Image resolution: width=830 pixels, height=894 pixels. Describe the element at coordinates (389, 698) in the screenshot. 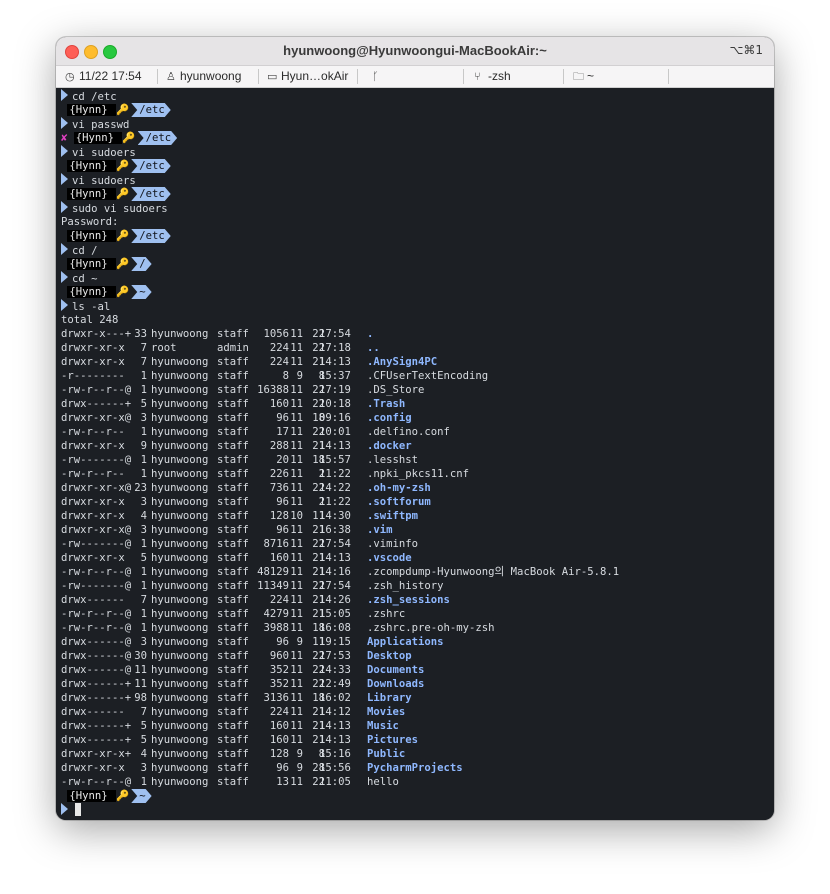

I see `listing-name: Library` at that location.